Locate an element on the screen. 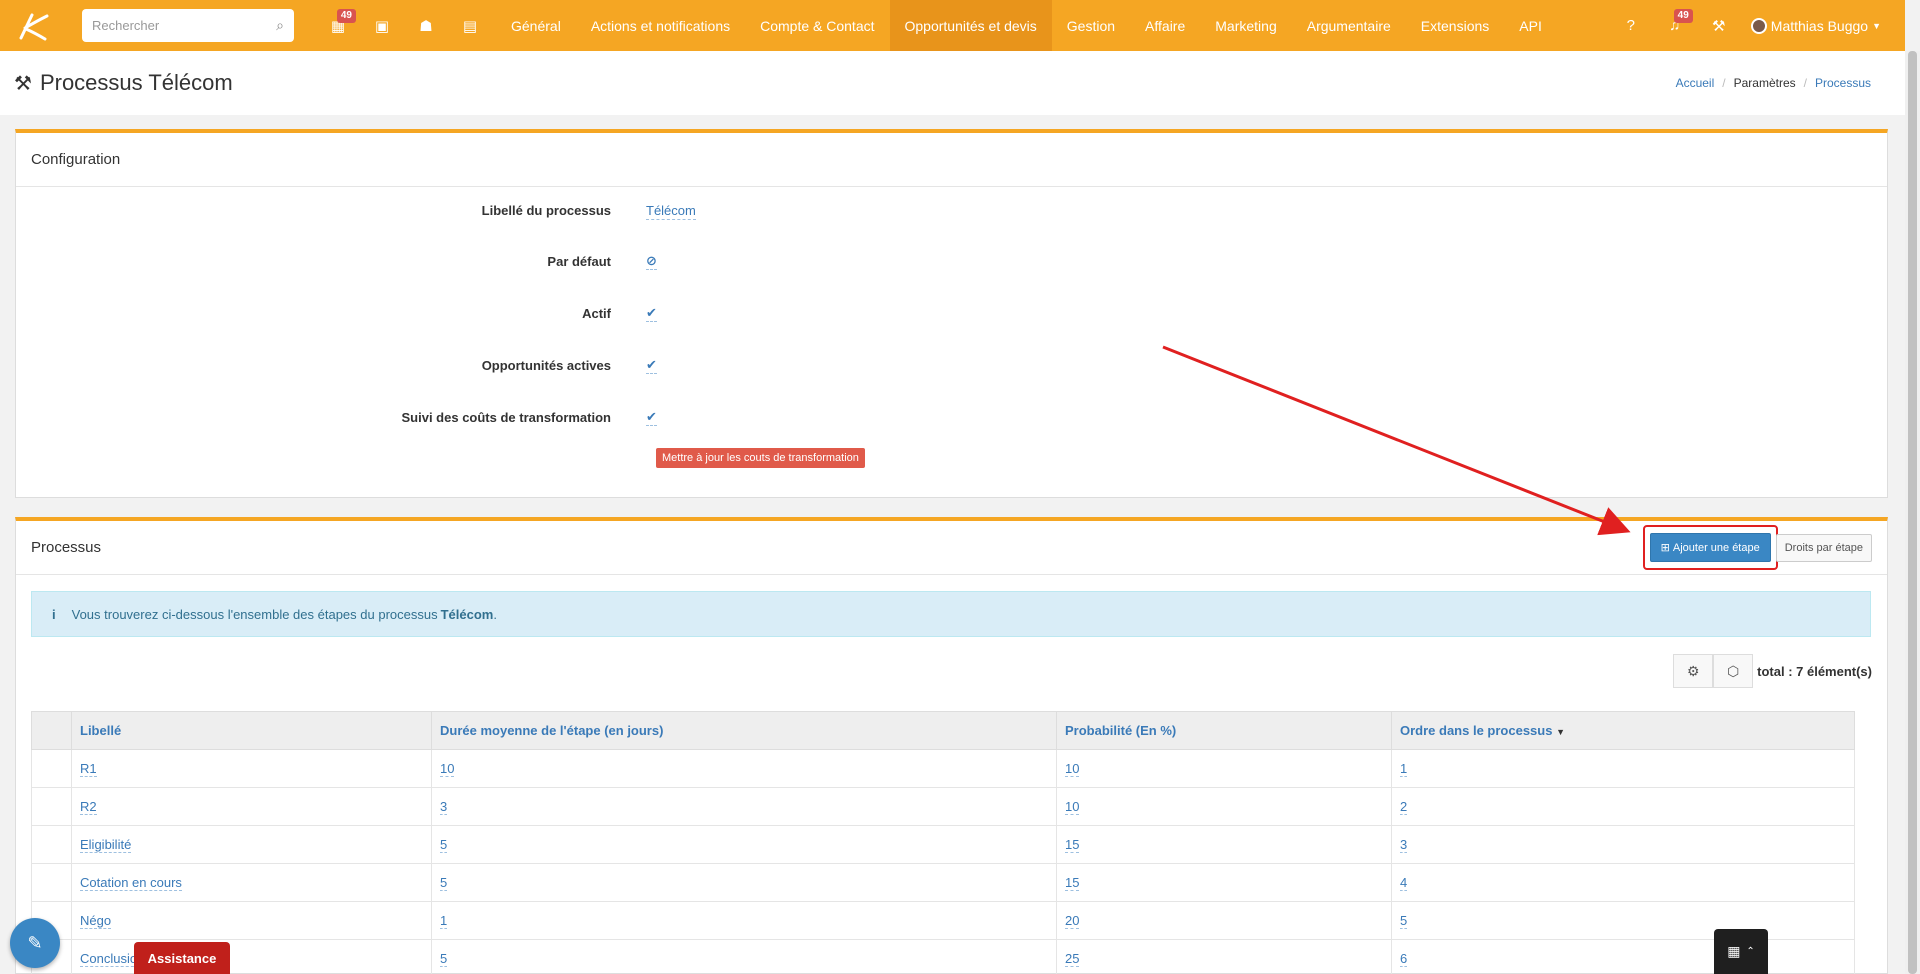 The height and width of the screenshot is (974, 1920). scrollbar-thumb is located at coordinates (1912, 512).